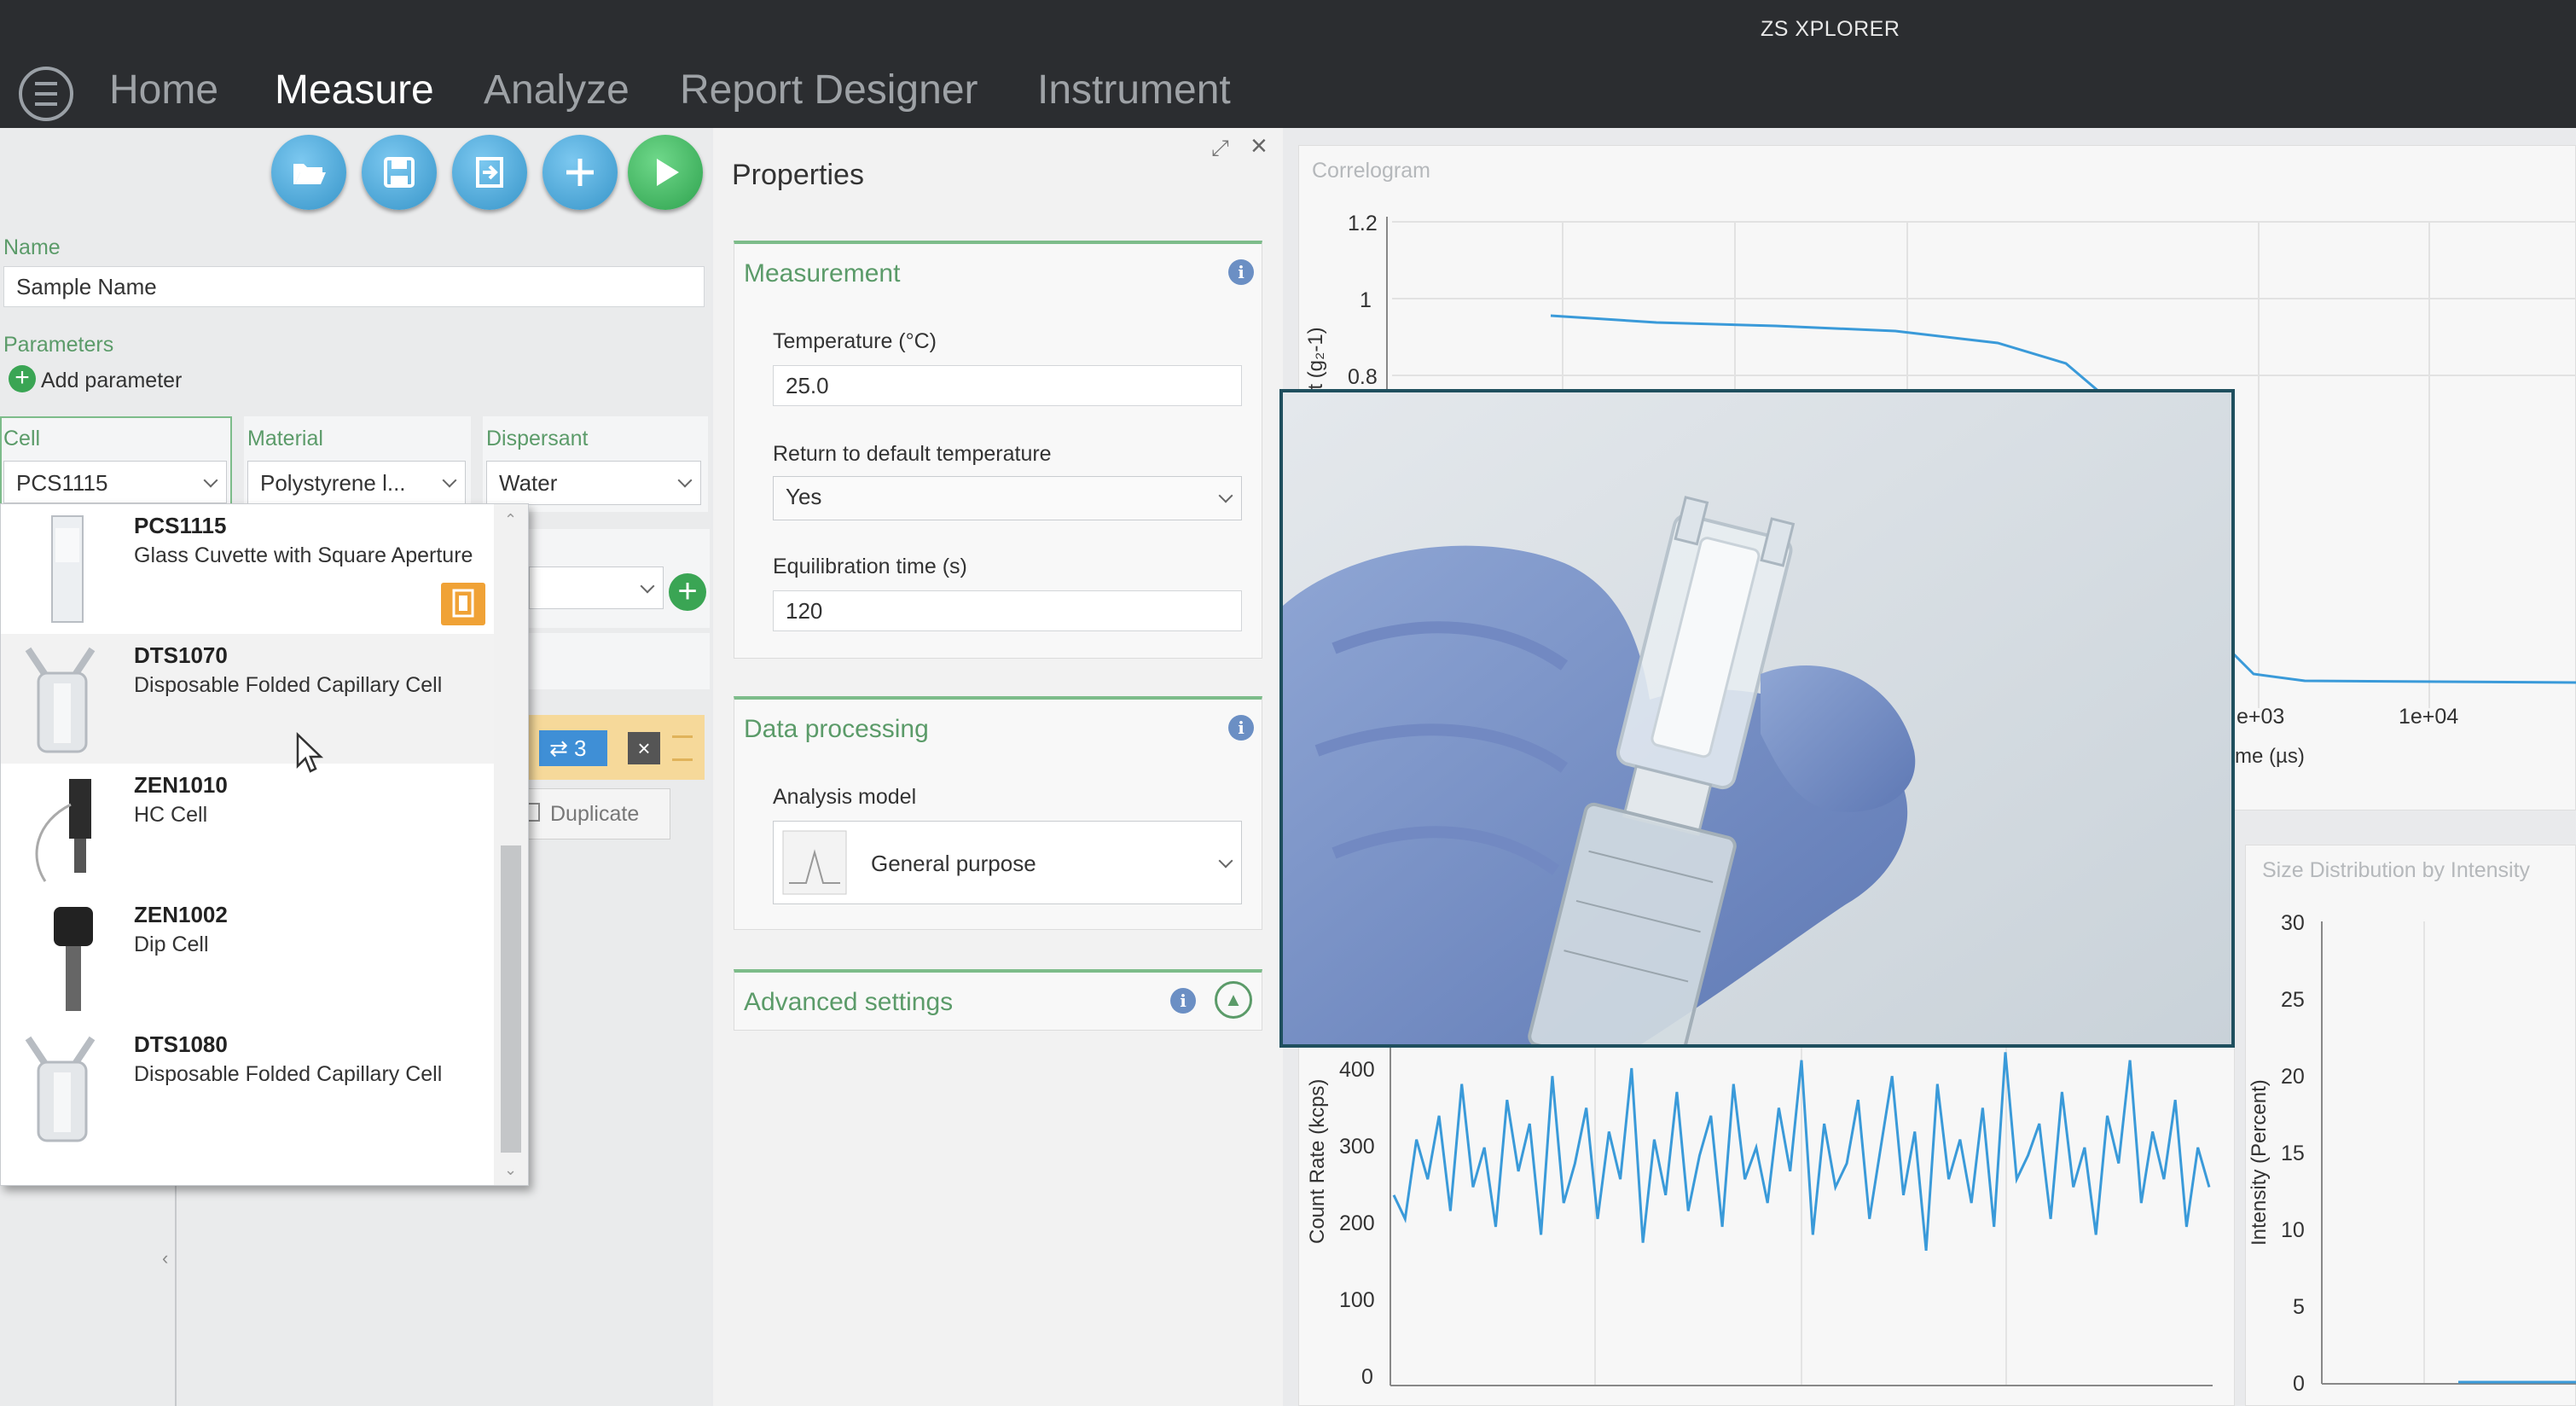 This screenshot has height=1406, width=2576. I want to click on duplicate-label: Duplicate, so click(595, 814).